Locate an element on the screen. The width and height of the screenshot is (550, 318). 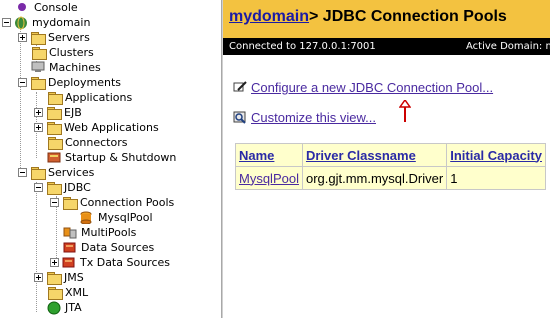
tree-item-label: JTA is located at coordinates (73, 307).